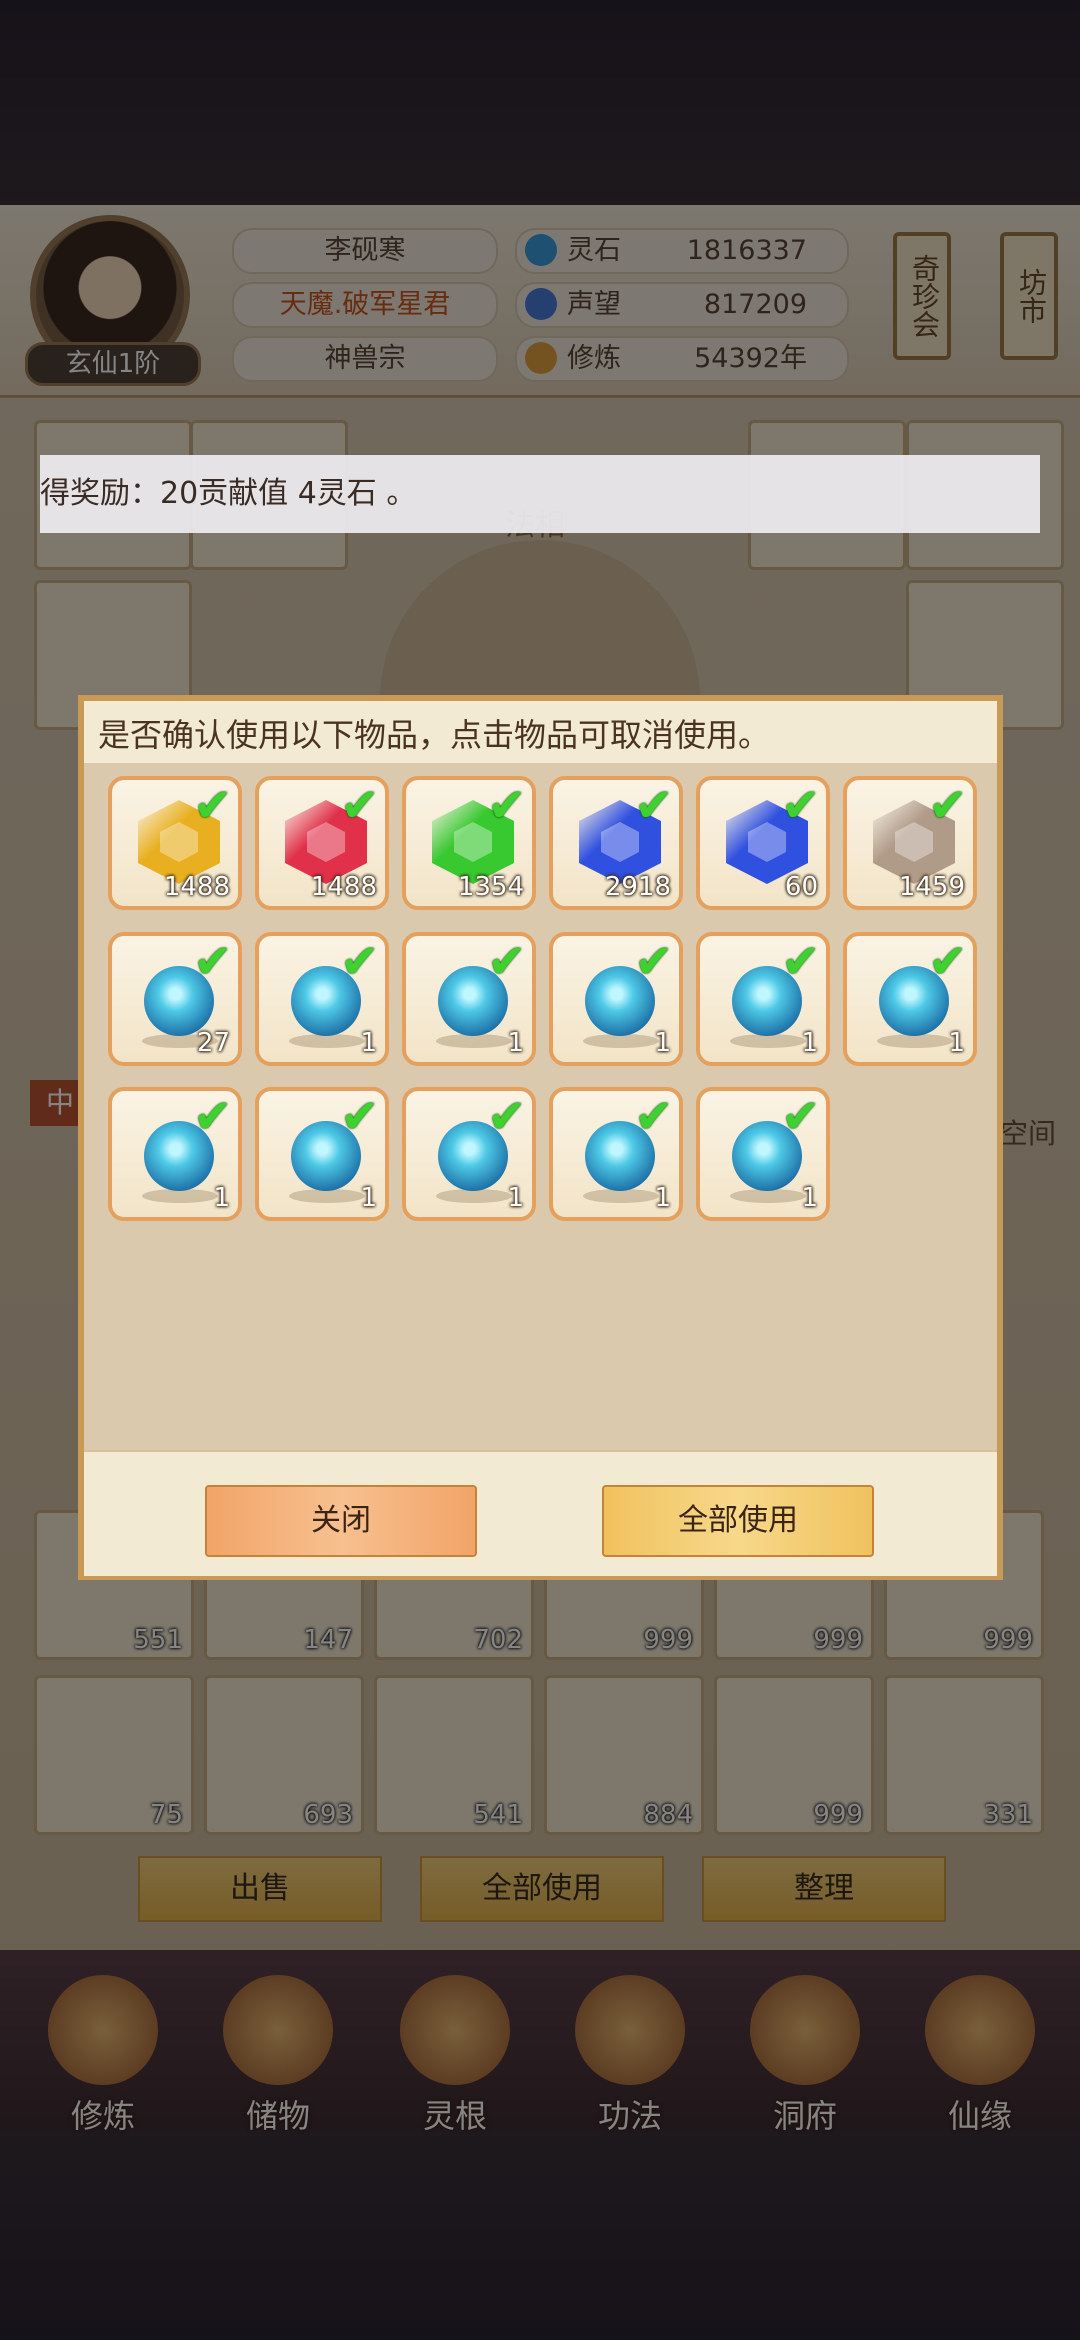  Describe the element at coordinates (801, 887) in the screenshot. I see `item-count: 60` at that location.